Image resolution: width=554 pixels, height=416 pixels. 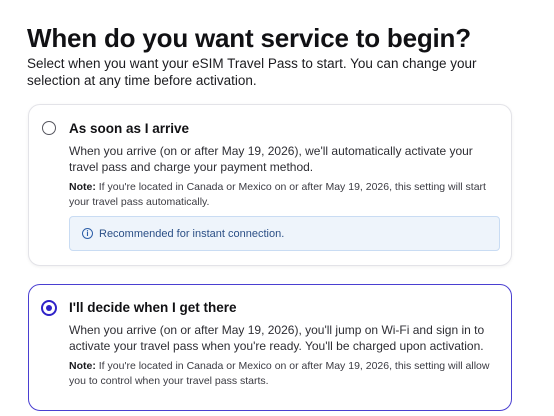 I want to click on option-label: As soon as I arrive, so click(x=129, y=128).